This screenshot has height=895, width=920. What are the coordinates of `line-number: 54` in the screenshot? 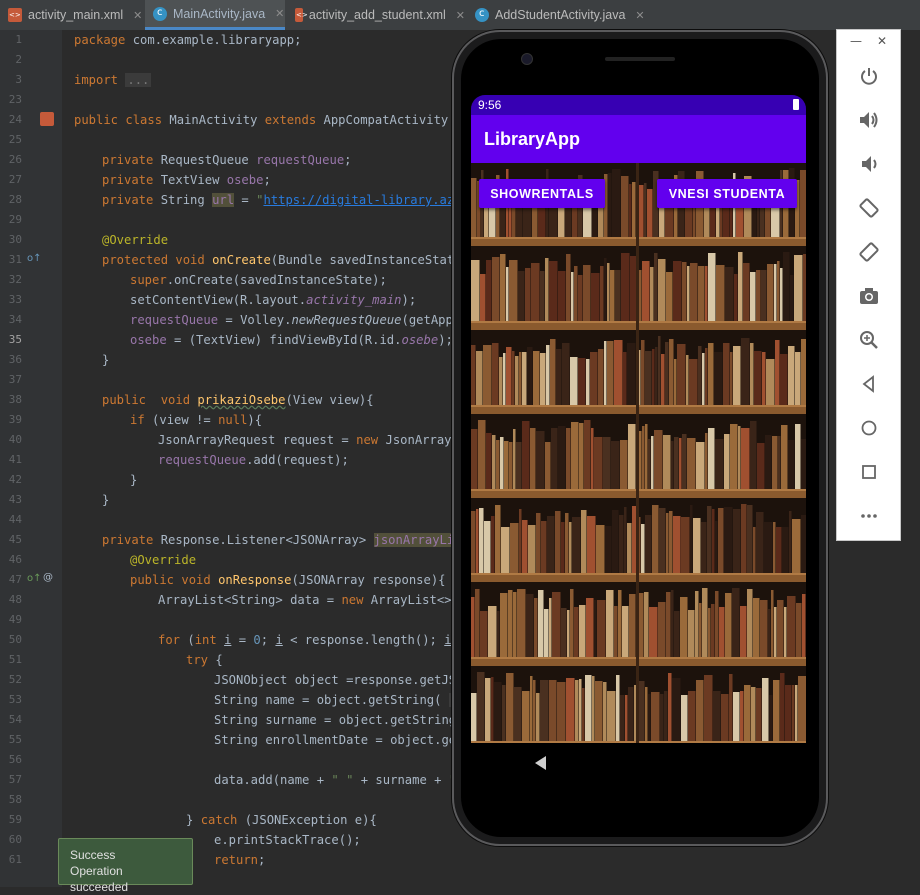 It's located at (15, 719).